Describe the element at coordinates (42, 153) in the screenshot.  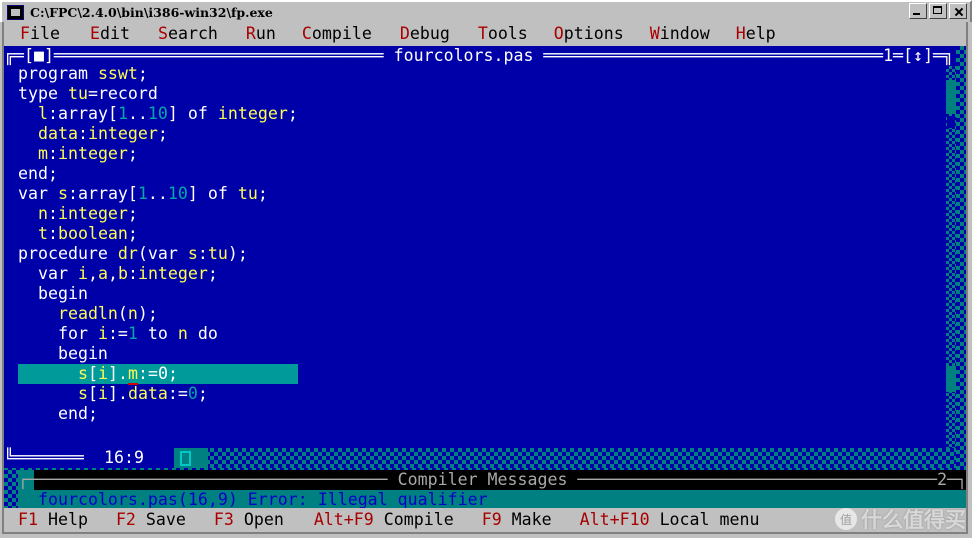
I see `code-token: m` at that location.